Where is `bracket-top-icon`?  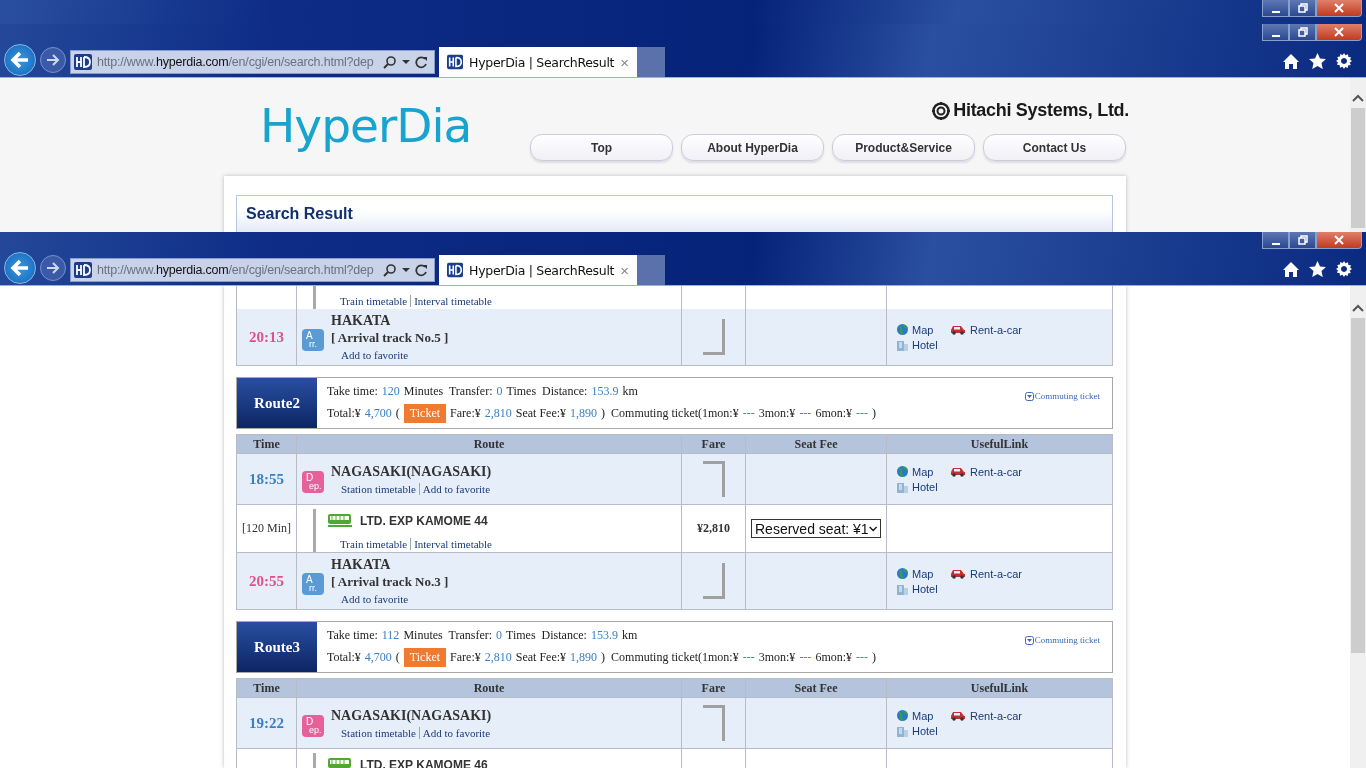 bracket-top-icon is located at coordinates (713, 479).